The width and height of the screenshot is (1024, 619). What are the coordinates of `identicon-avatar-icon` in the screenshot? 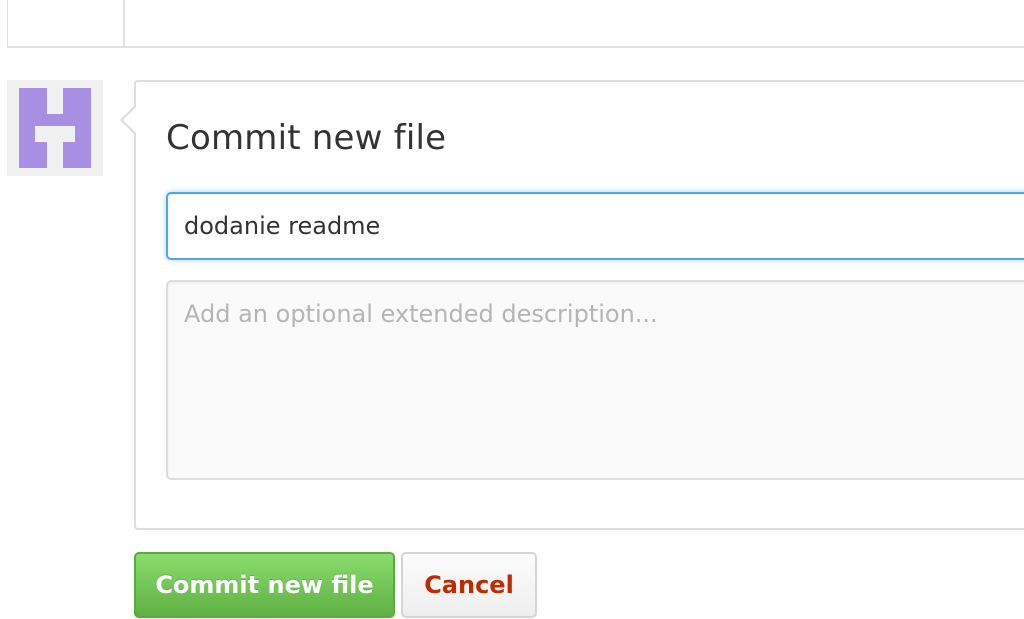 It's located at (55, 128).